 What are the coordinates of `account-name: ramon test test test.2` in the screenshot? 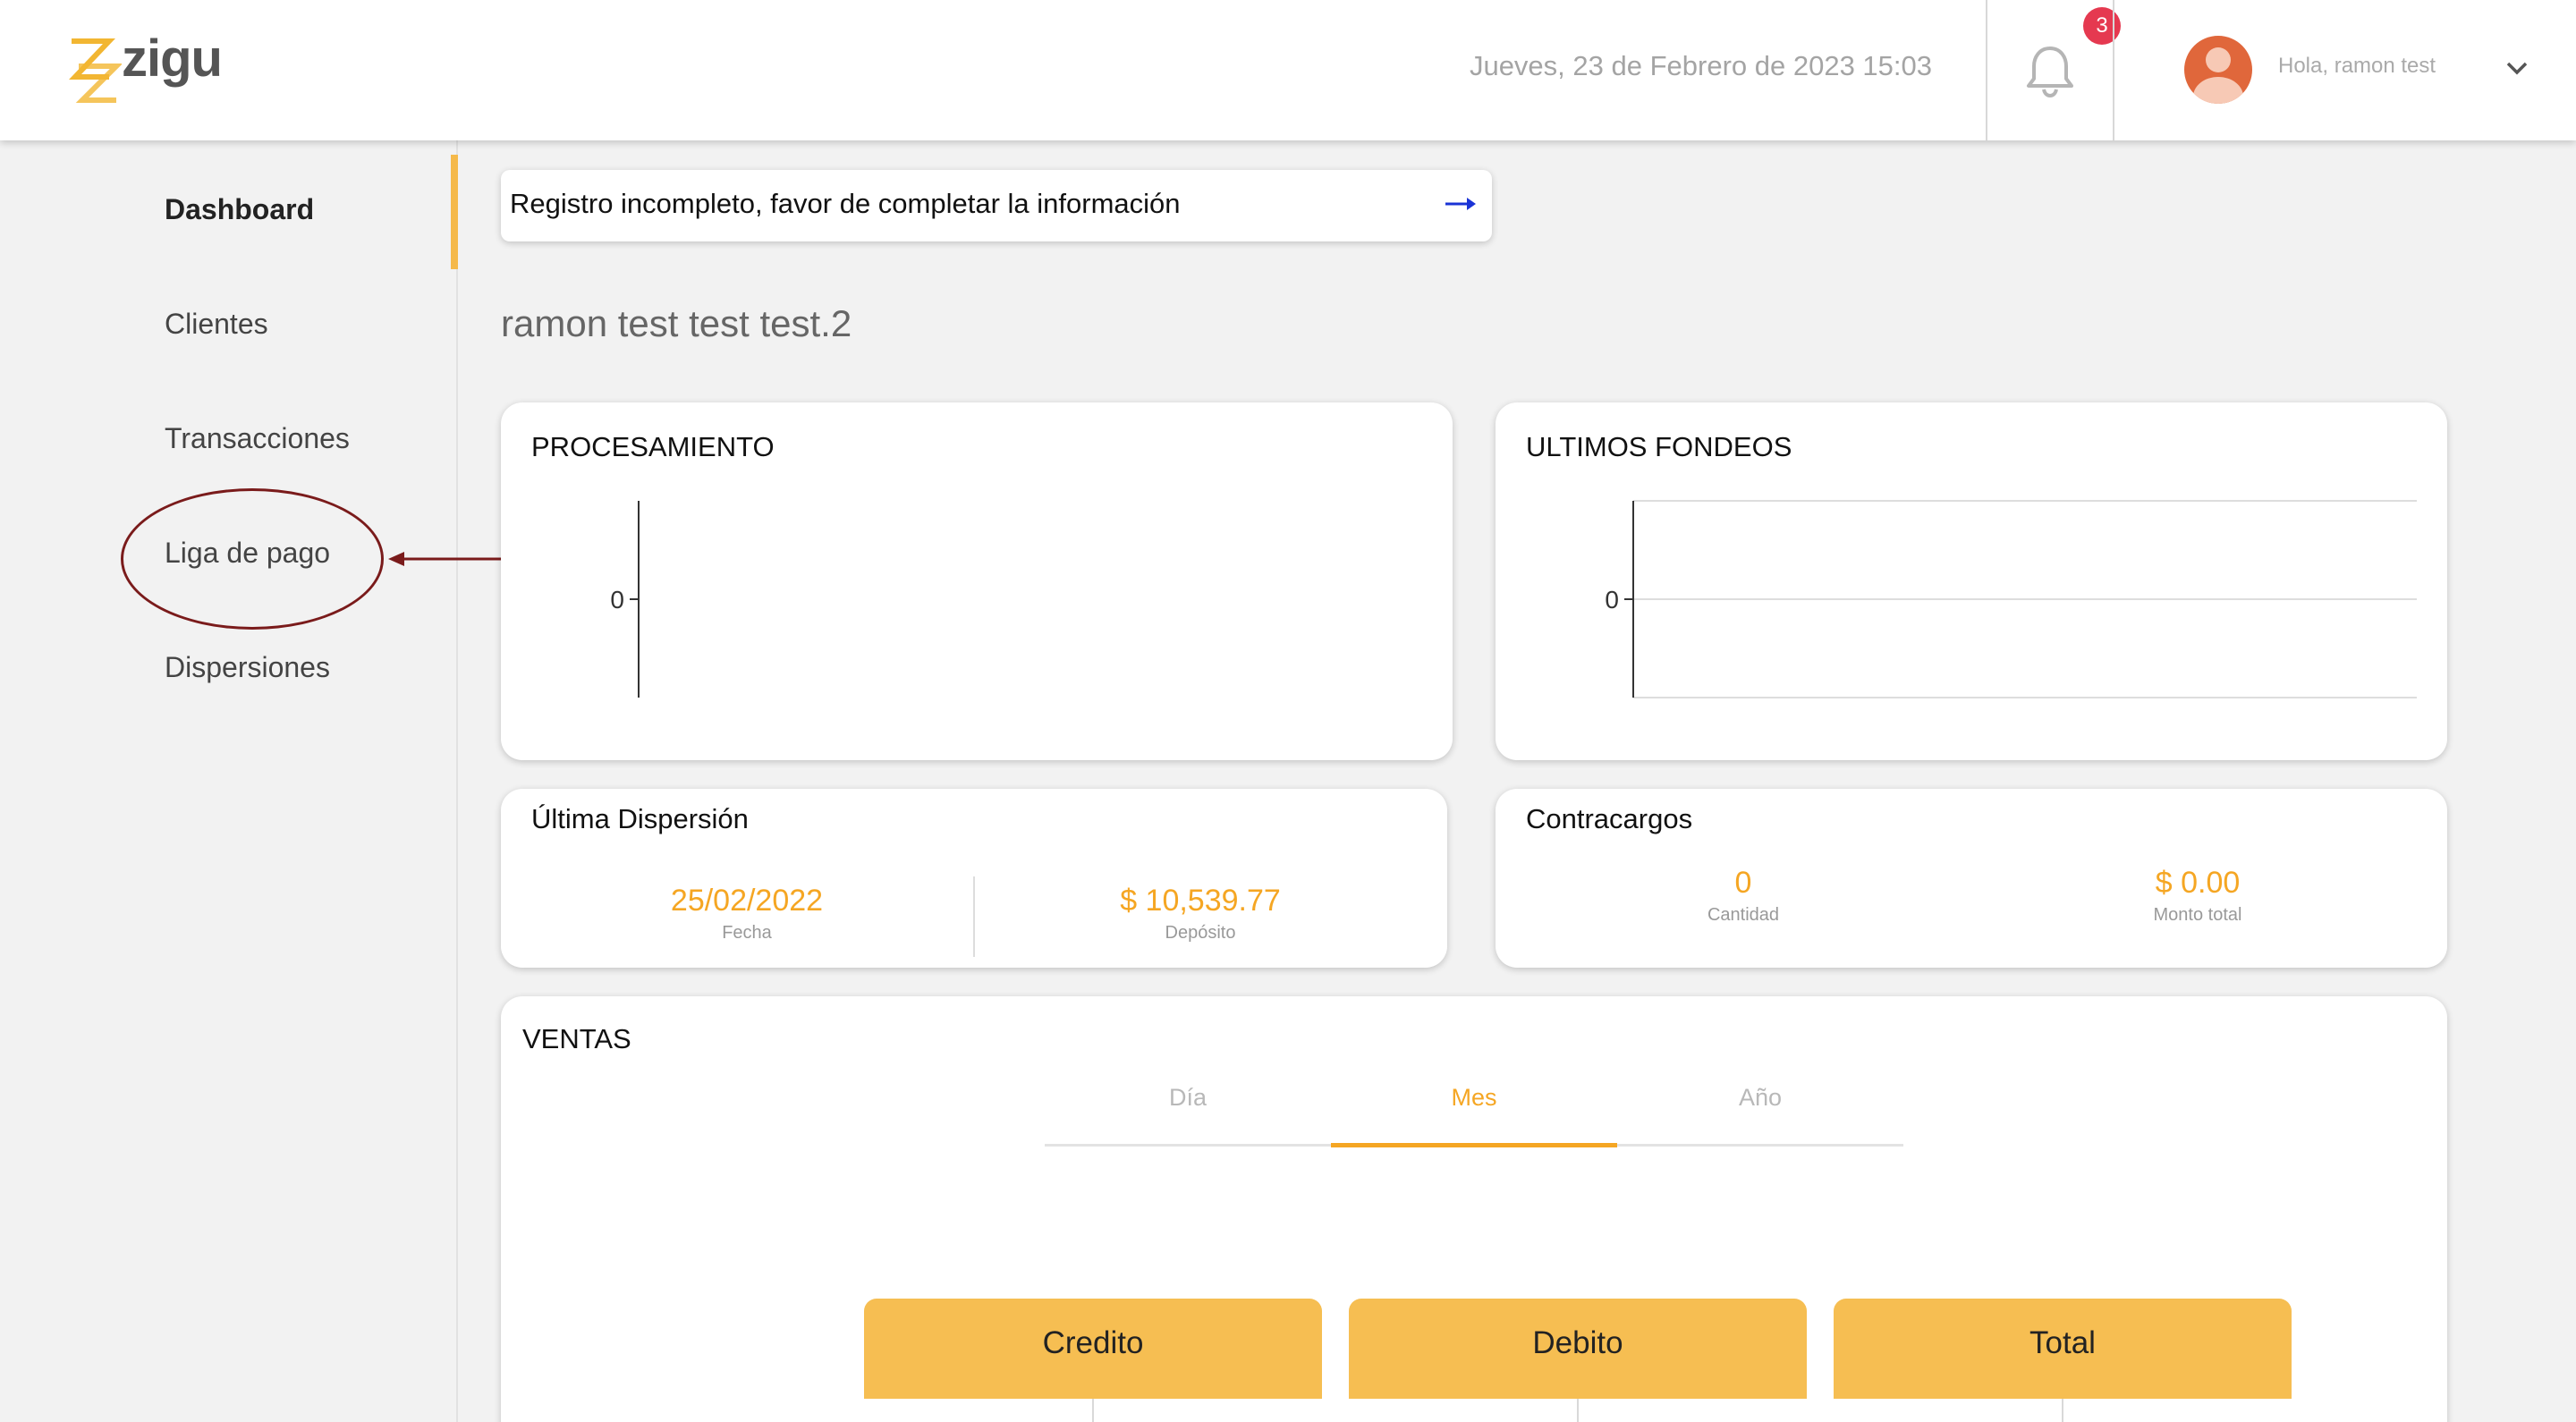 It's located at (676, 323).